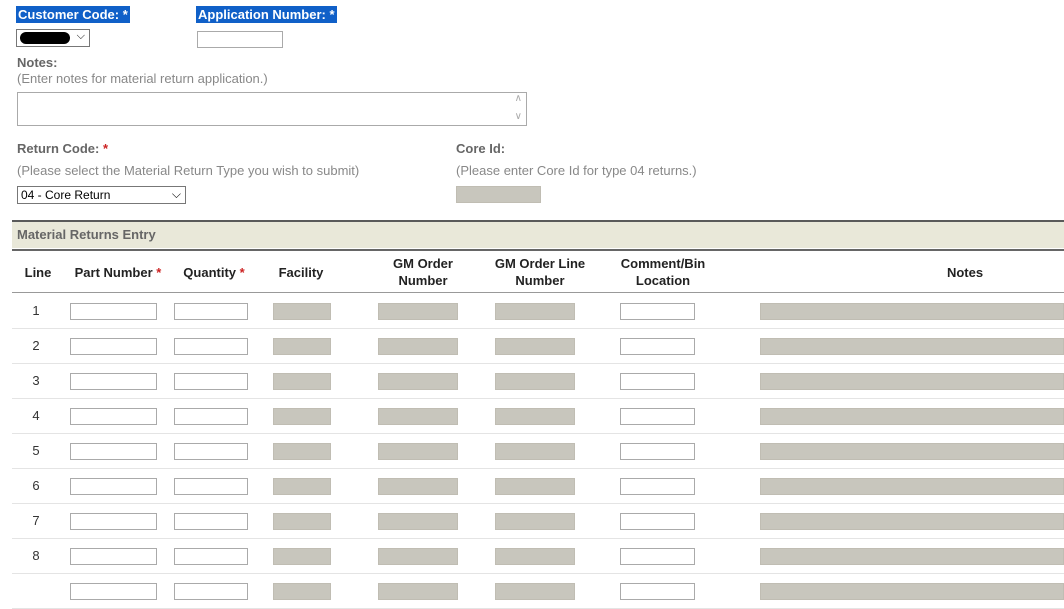 This screenshot has width=1064, height=609. I want to click on col-gm-order-line-number: GM Order Line Number, so click(540, 272).